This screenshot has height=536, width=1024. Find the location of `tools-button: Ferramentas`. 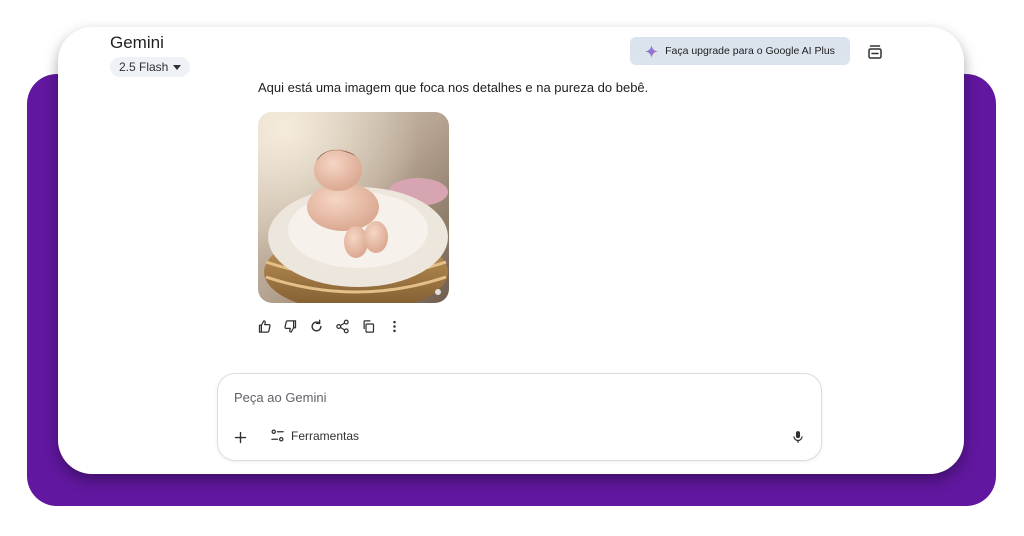

tools-button: Ferramentas is located at coordinates (314, 435).